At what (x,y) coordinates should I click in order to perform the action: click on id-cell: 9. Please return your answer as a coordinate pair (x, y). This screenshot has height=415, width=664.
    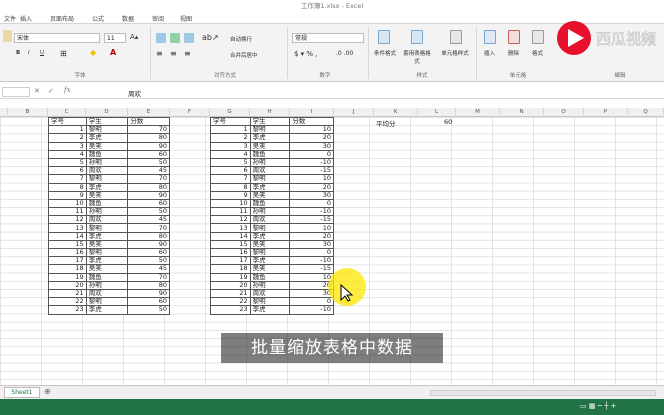
    Looking at the image, I should click on (67, 195).